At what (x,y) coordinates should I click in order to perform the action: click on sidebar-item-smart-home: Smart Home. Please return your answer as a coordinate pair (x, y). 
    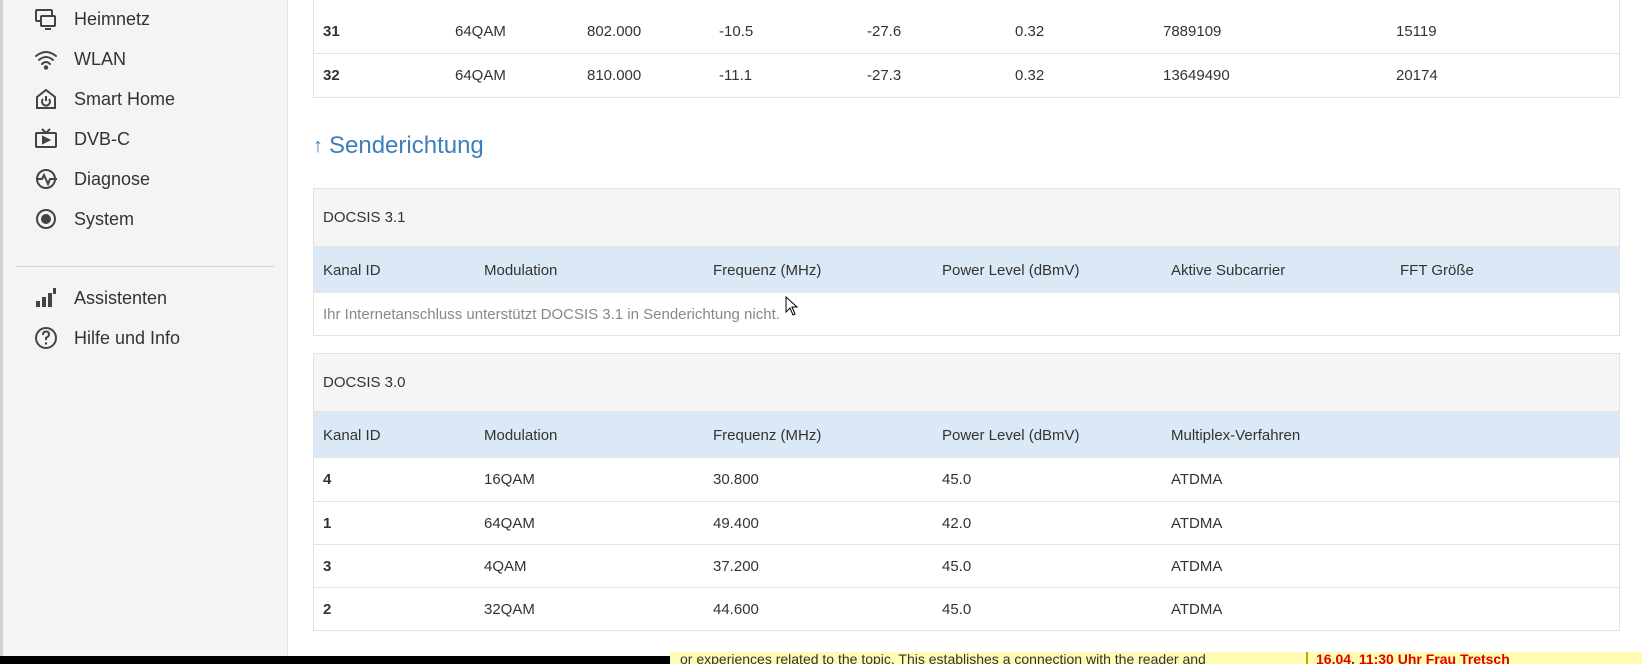
    Looking at the image, I should click on (103, 99).